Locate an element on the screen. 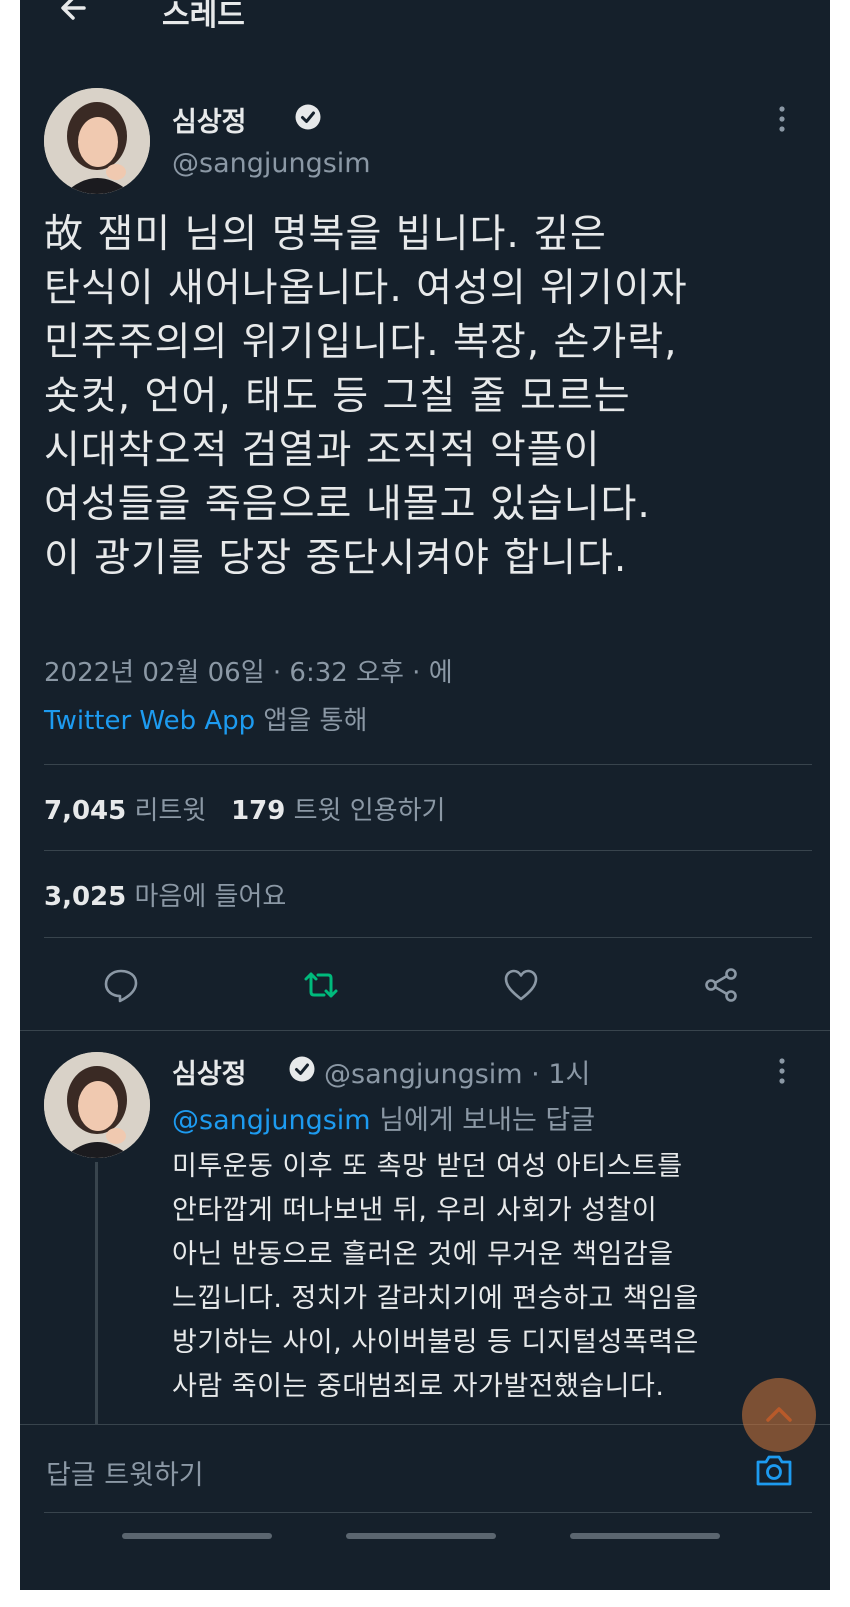 Image resolution: width=850 pixels, height=1607 pixels. tweet-text-line: 숏컷, 언어, 태도 등 그칠 줄 모르는 is located at coordinates (337, 396).